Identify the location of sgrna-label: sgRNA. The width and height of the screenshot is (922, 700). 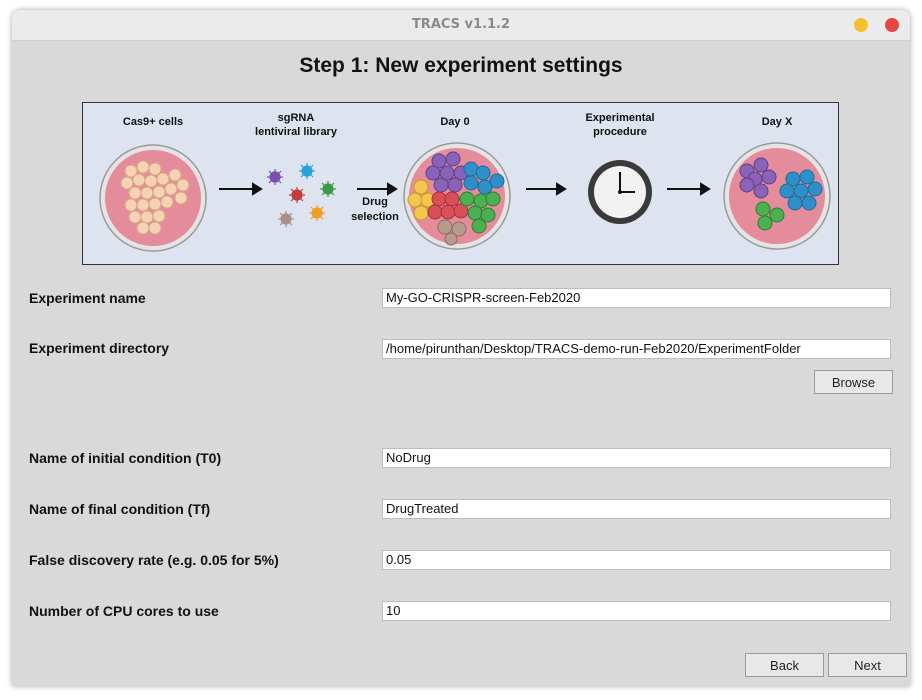
(296, 118).